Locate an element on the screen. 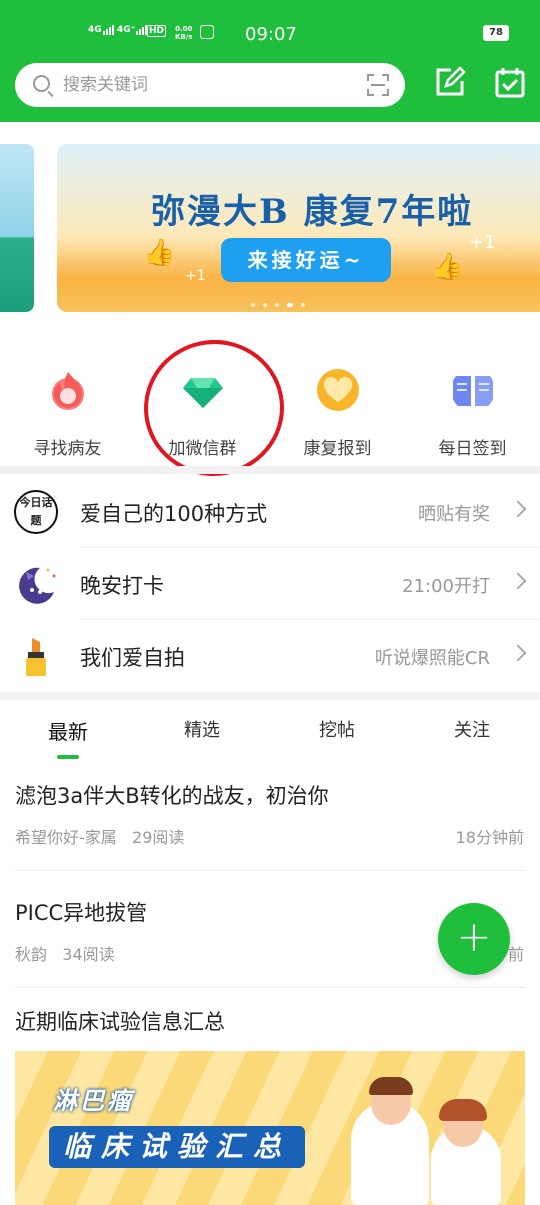 This screenshot has width=540, height=1205. feed-tabs: 最新 精选 挖帖 关注 is located at coordinates (270, 729).